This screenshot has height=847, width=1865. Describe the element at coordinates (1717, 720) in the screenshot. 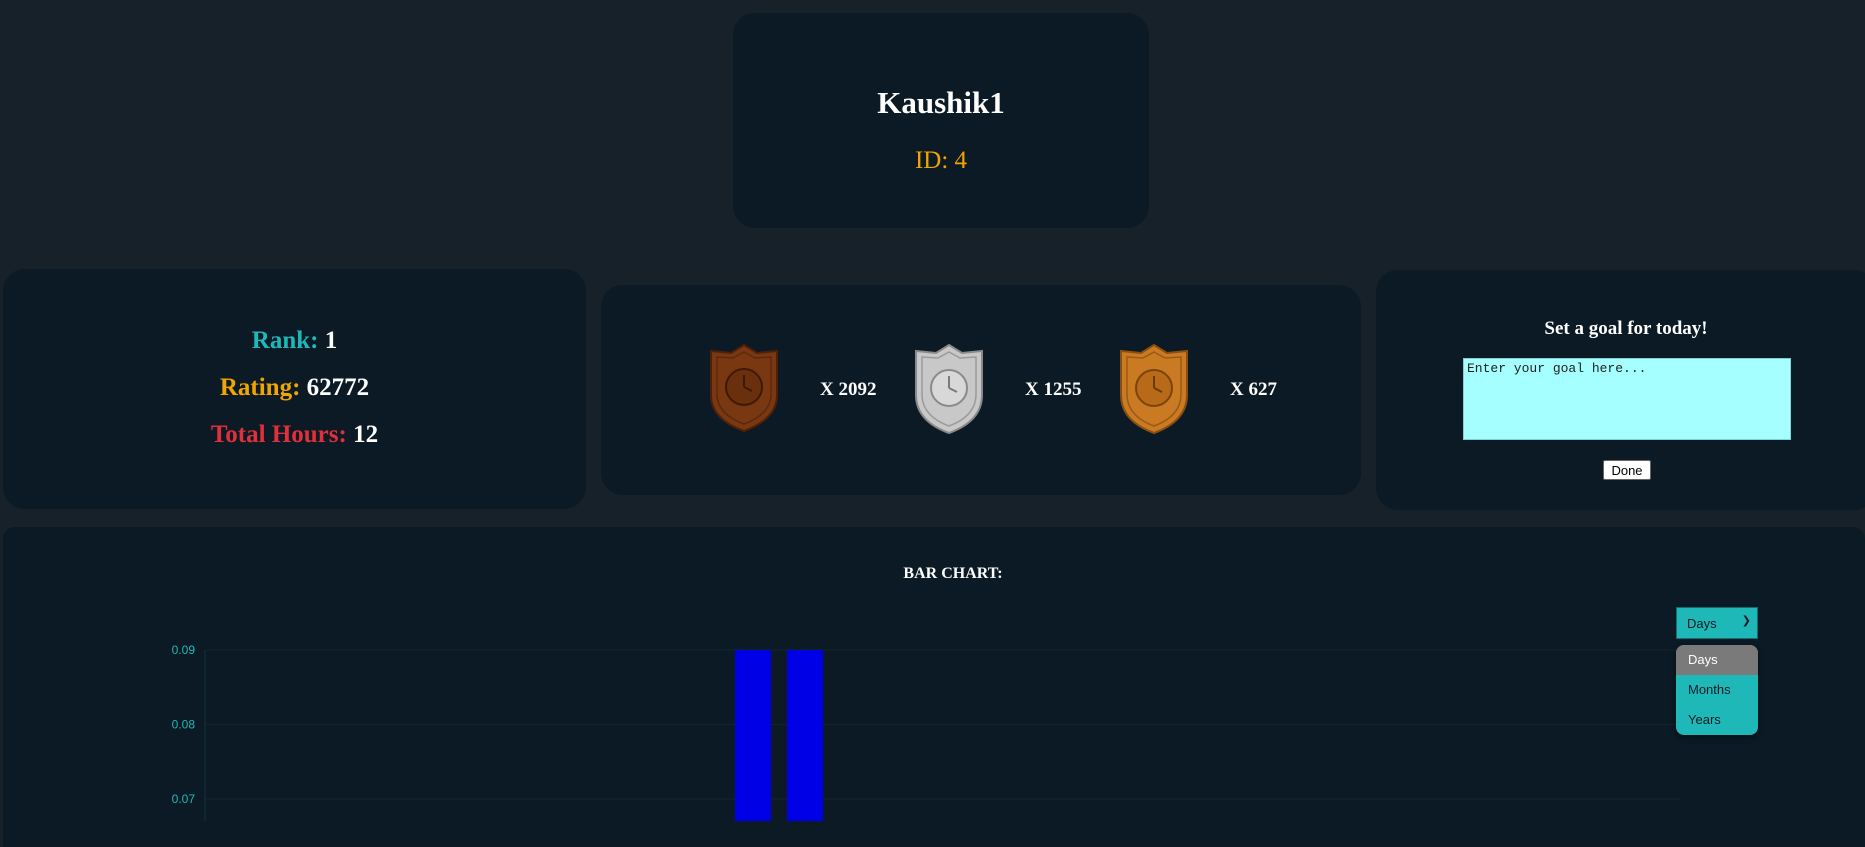

I see `option-years: Years` at that location.